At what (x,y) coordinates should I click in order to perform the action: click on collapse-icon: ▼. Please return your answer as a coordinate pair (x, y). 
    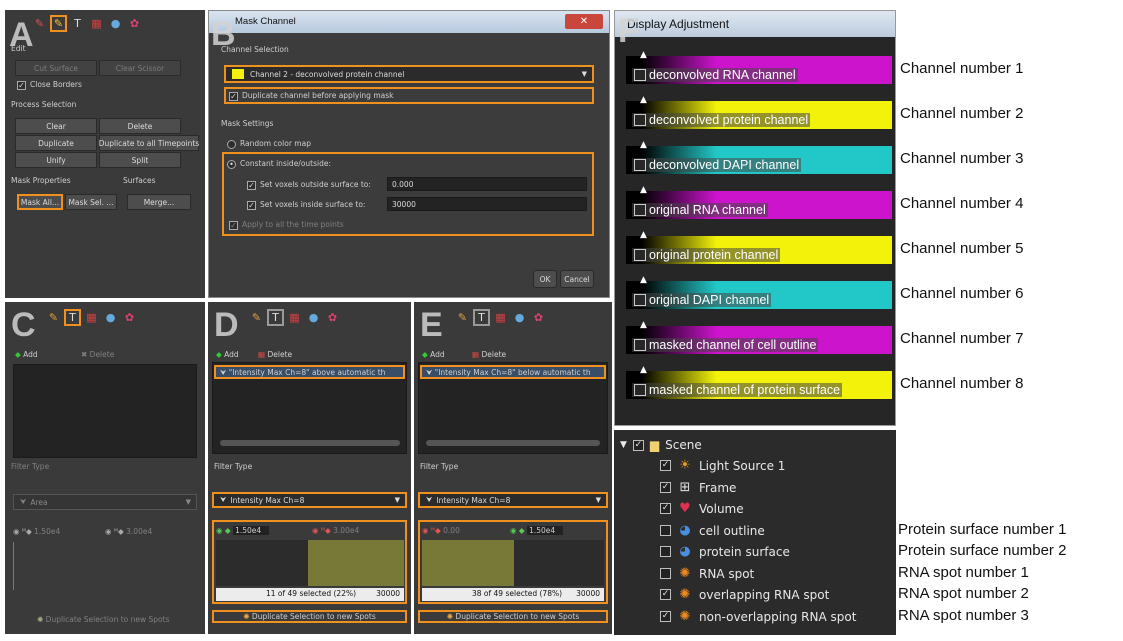
    Looking at the image, I should click on (623, 445).